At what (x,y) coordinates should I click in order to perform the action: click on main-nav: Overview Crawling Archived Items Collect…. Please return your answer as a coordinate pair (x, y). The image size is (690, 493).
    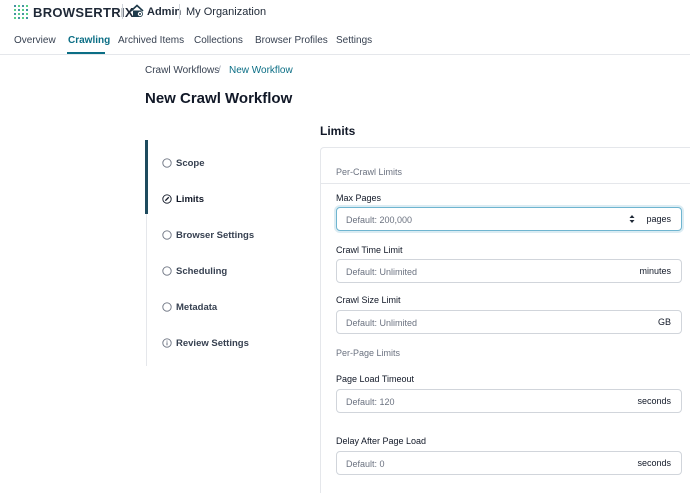
    Looking at the image, I should click on (345, 41).